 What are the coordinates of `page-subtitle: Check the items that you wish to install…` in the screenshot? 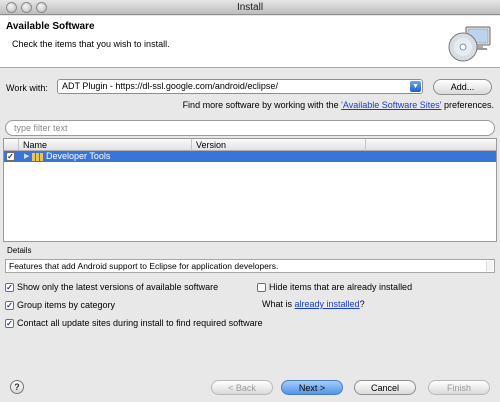 It's located at (91, 44).